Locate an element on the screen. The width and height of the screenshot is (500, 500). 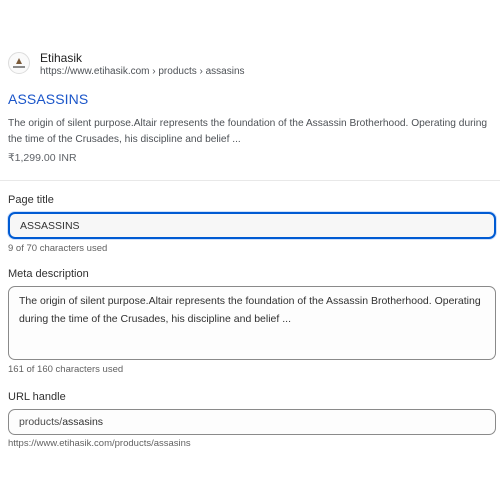
url-handle-field-text: products/assasins is located at coordinates (61, 422).